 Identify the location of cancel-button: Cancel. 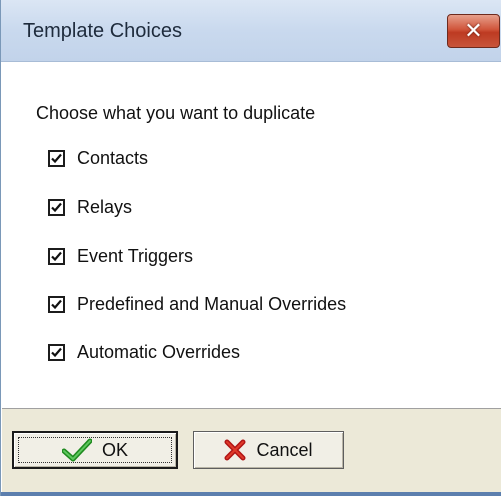
(268, 450).